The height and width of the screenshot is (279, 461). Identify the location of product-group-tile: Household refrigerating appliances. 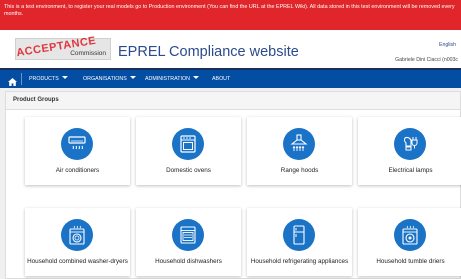
(299, 242).